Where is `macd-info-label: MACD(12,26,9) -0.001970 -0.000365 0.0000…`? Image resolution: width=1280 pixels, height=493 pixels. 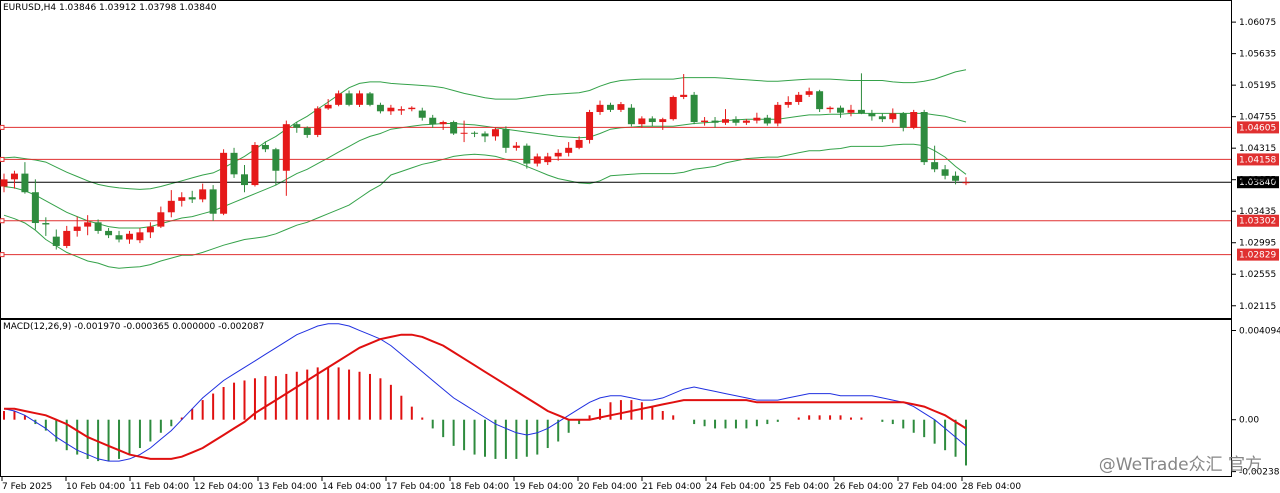 macd-info-label: MACD(12,26,9) -0.001970 -0.000365 0.0000… is located at coordinates (134, 327).